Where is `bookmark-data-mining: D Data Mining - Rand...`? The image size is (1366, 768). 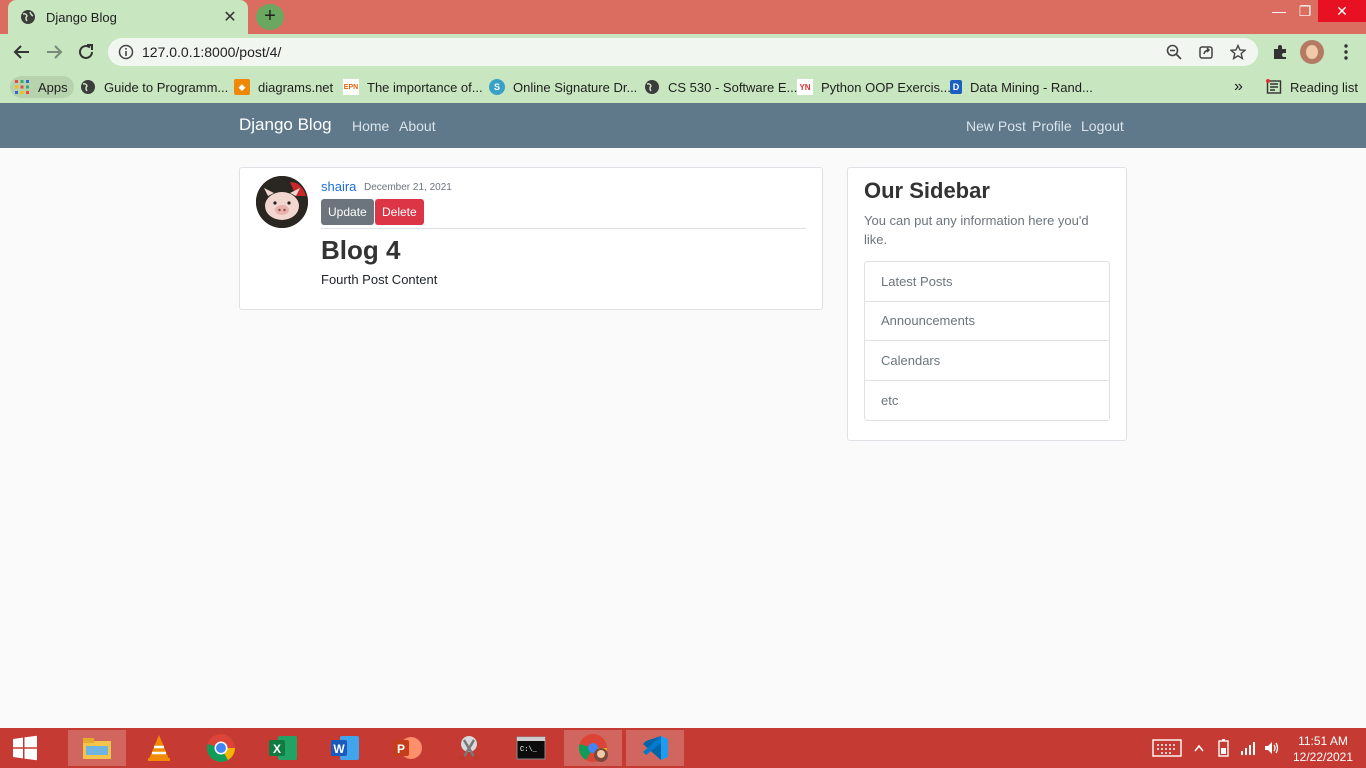
bookmark-data-mining: D Data Mining - Rand... is located at coordinates (1021, 87).